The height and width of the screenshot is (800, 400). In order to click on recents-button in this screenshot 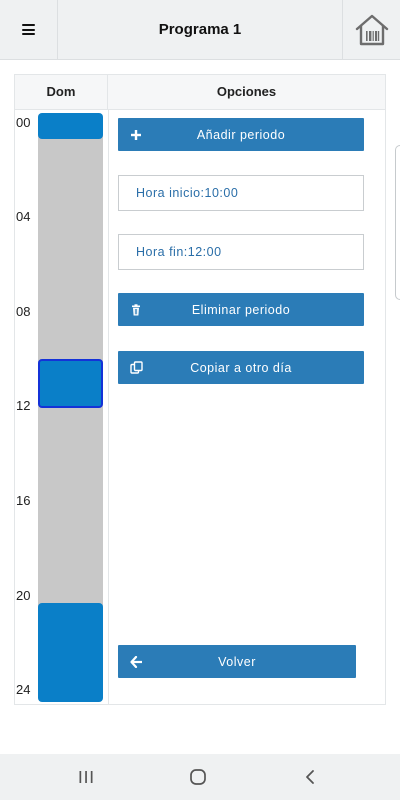, I will do `click(86, 777)`.